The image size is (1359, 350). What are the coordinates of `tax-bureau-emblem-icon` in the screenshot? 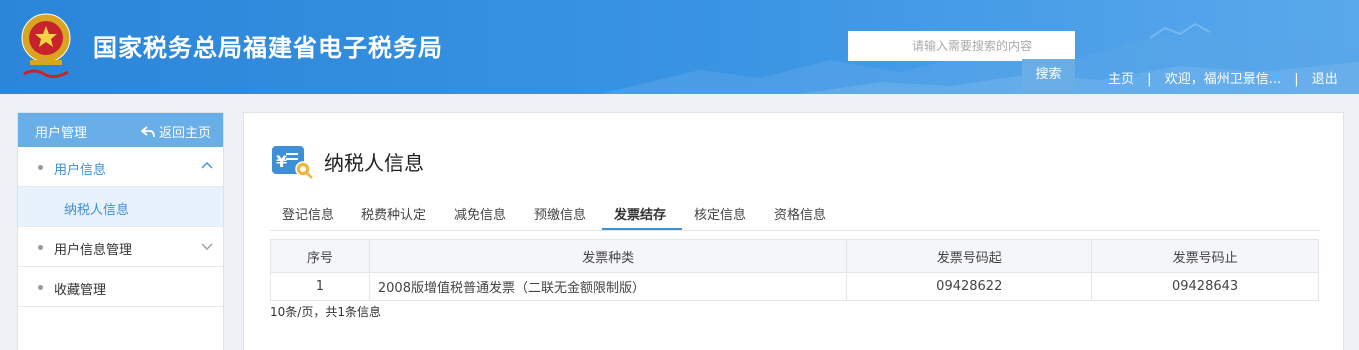 It's located at (46, 46).